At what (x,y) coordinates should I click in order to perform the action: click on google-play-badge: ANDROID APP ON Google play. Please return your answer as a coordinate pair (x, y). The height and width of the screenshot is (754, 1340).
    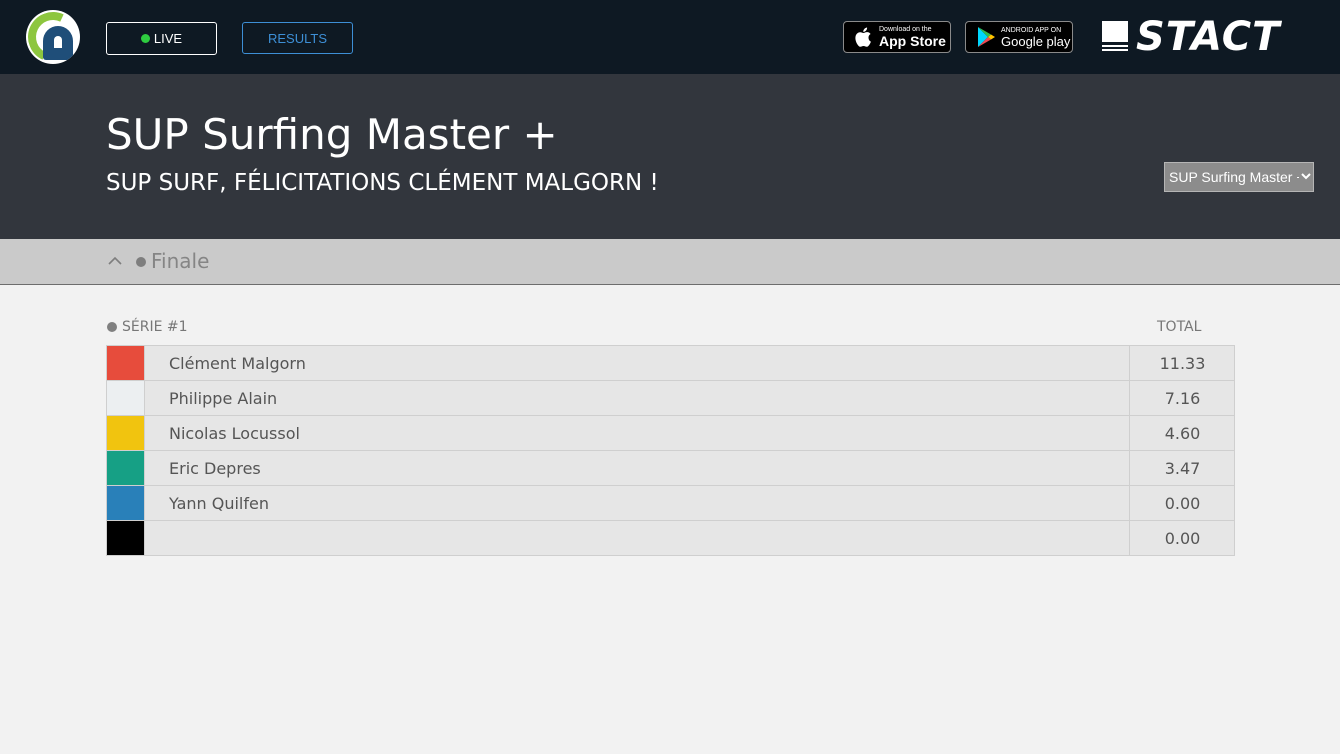
    Looking at the image, I should click on (1019, 37).